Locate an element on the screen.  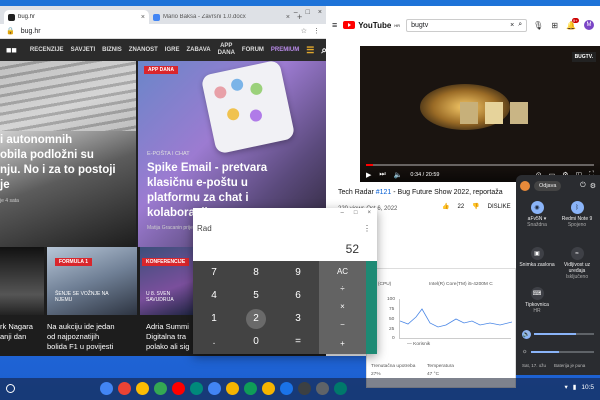
key-decimal: . is located at coordinates (214, 341).